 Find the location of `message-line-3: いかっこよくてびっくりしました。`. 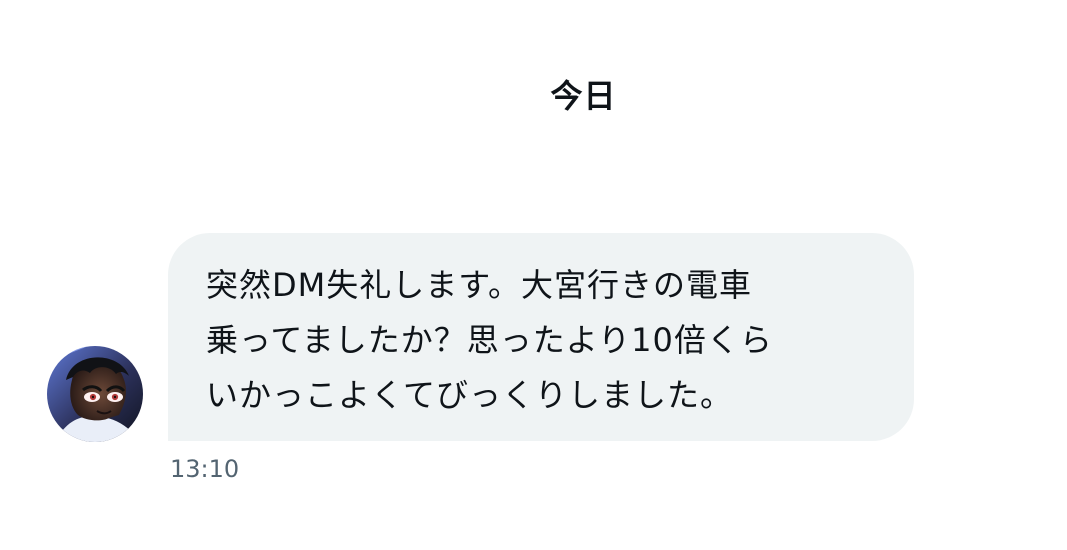

message-line-3: いかっこよくてびっくりしました。 is located at coordinates (470, 395).